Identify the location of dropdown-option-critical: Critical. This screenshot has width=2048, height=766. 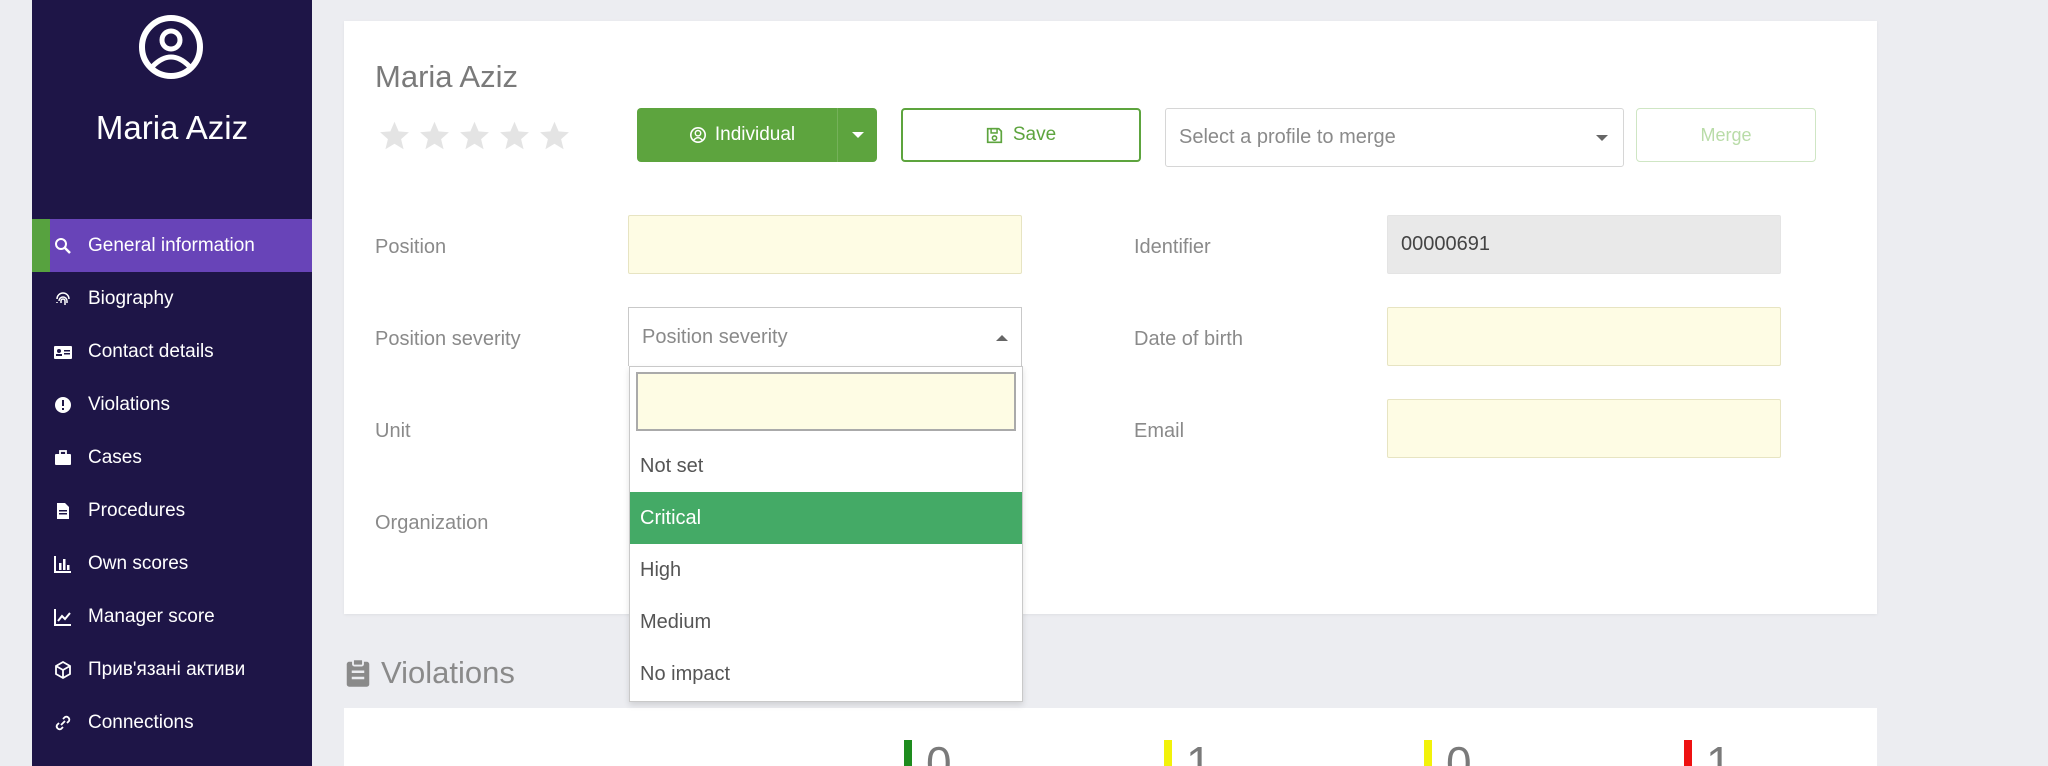
(826, 518).